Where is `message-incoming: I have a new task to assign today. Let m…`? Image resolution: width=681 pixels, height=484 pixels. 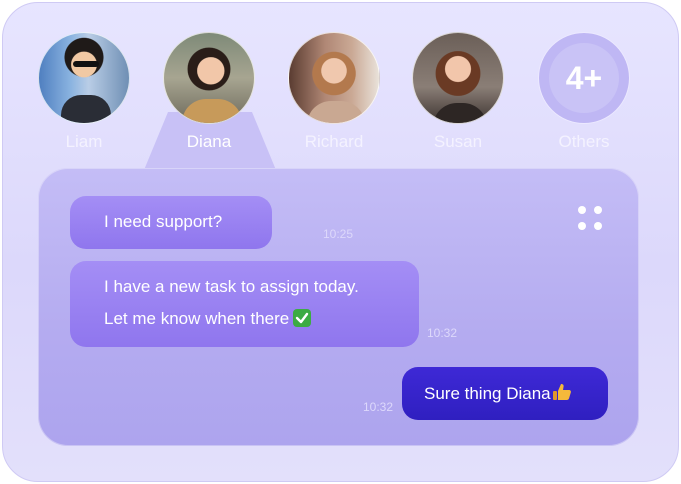
message-incoming: I have a new task to assign today. Let m… is located at coordinates (244, 304).